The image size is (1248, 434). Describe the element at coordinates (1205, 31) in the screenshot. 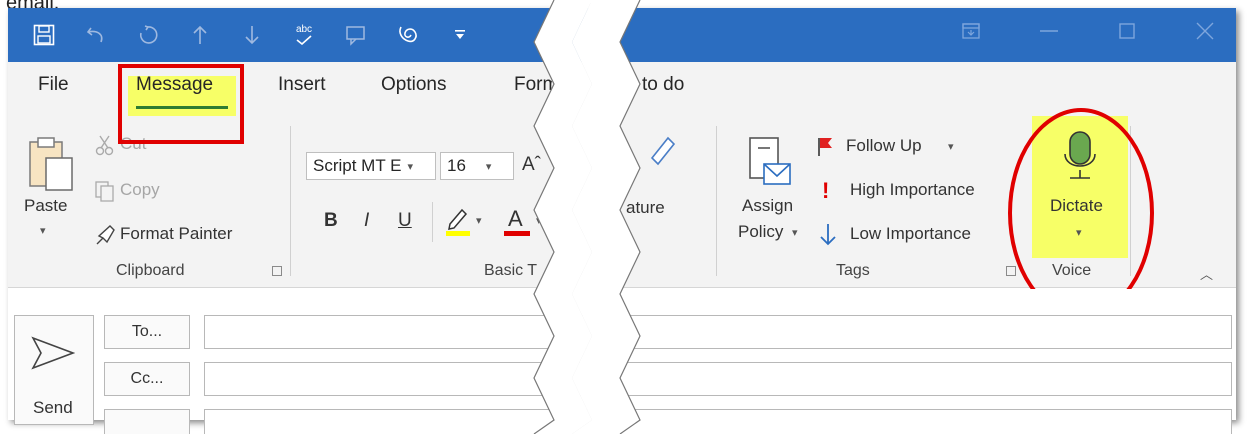

I see `close-icon` at that location.